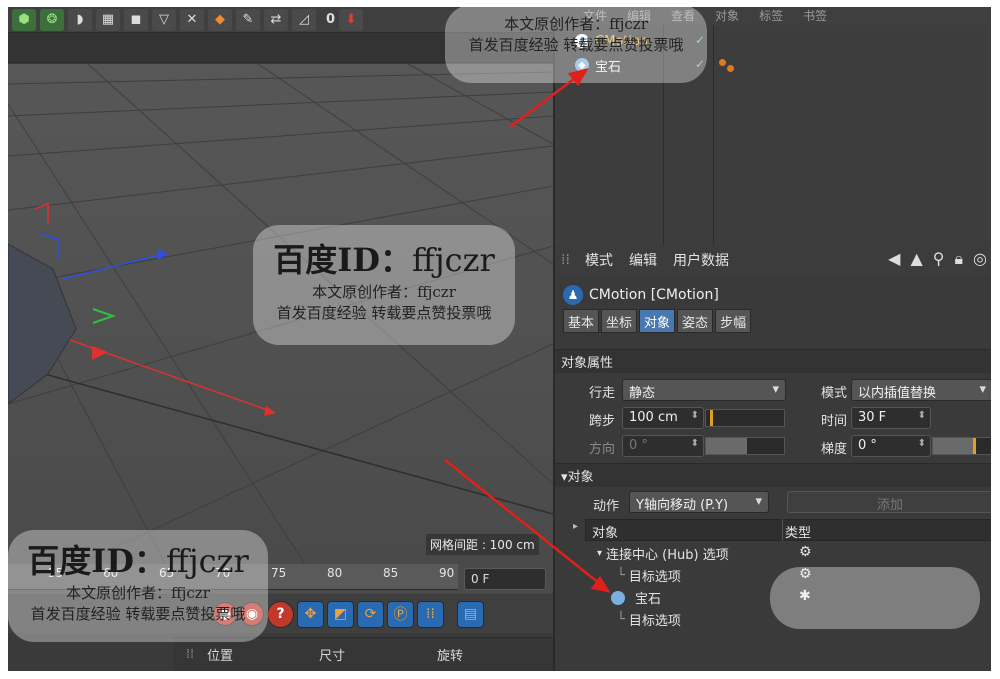 The width and height of the screenshot is (1000, 679). What do you see at coordinates (727, 16) in the screenshot?
I see `om-menu-object: 对象` at bounding box center [727, 16].